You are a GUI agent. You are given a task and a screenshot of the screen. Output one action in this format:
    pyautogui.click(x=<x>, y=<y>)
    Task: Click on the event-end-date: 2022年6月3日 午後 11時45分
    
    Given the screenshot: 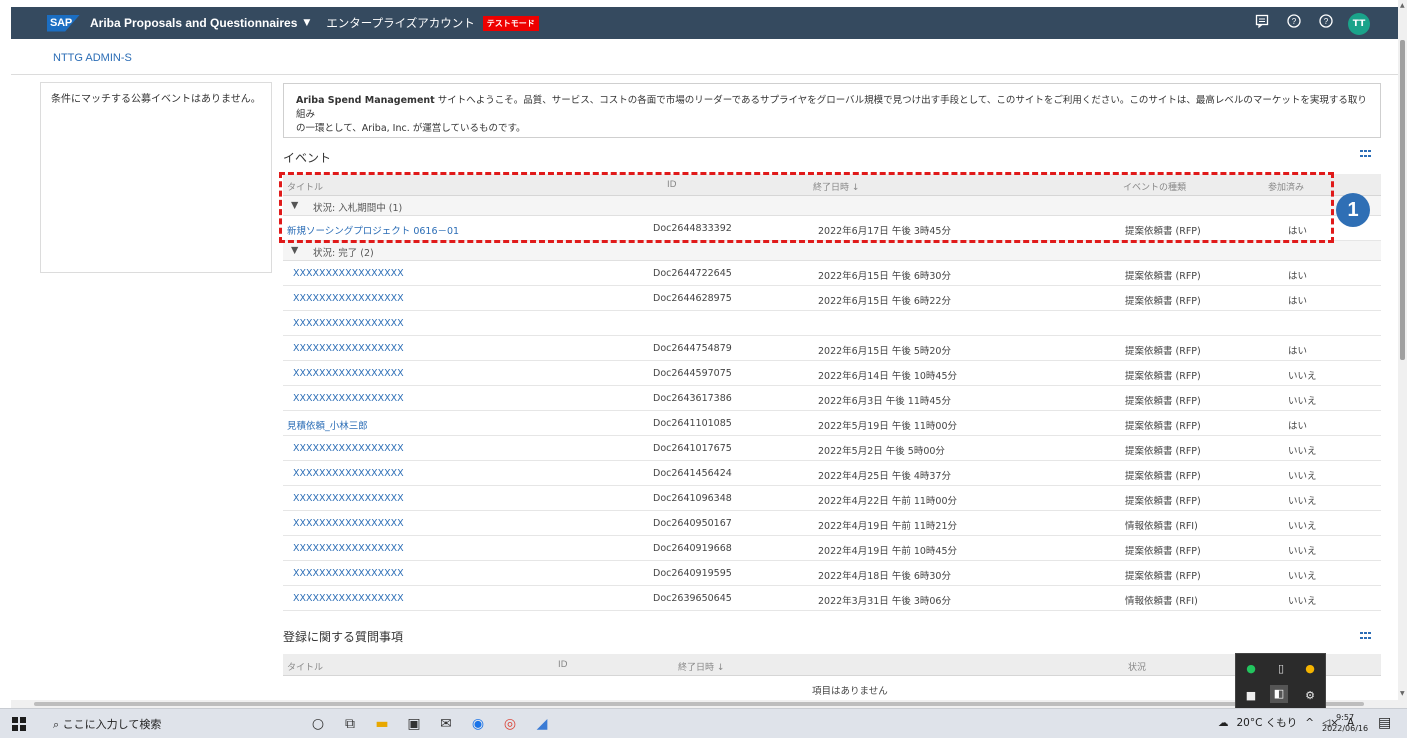 What is the action you would take?
    pyautogui.click(x=884, y=401)
    